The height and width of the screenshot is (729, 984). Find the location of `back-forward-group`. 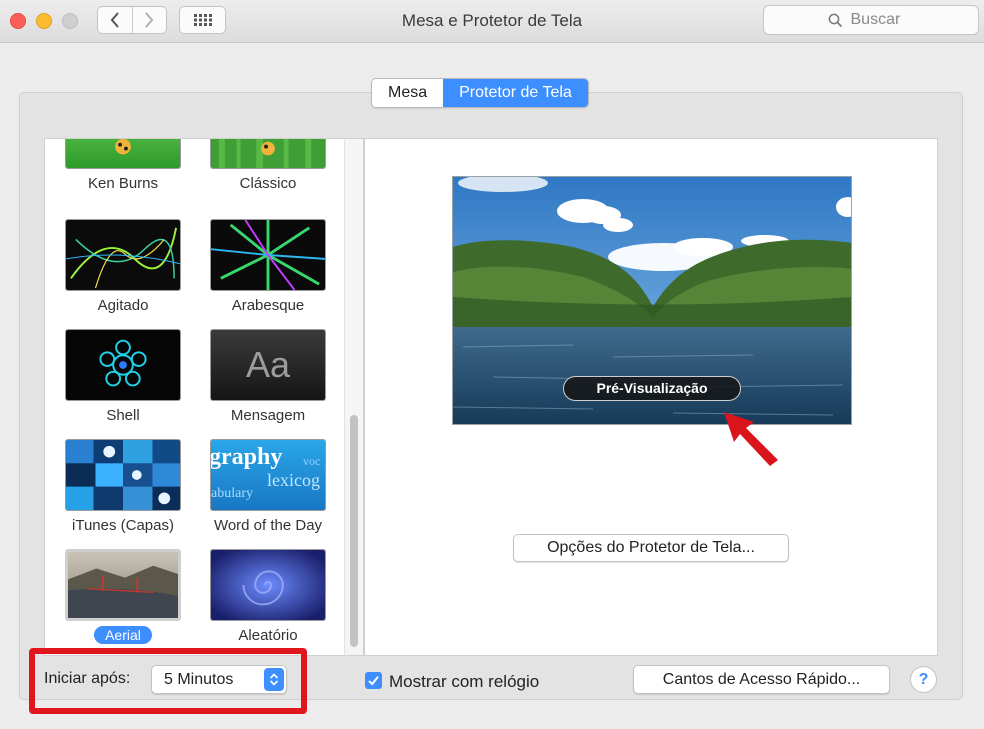

back-forward-group is located at coordinates (132, 20).